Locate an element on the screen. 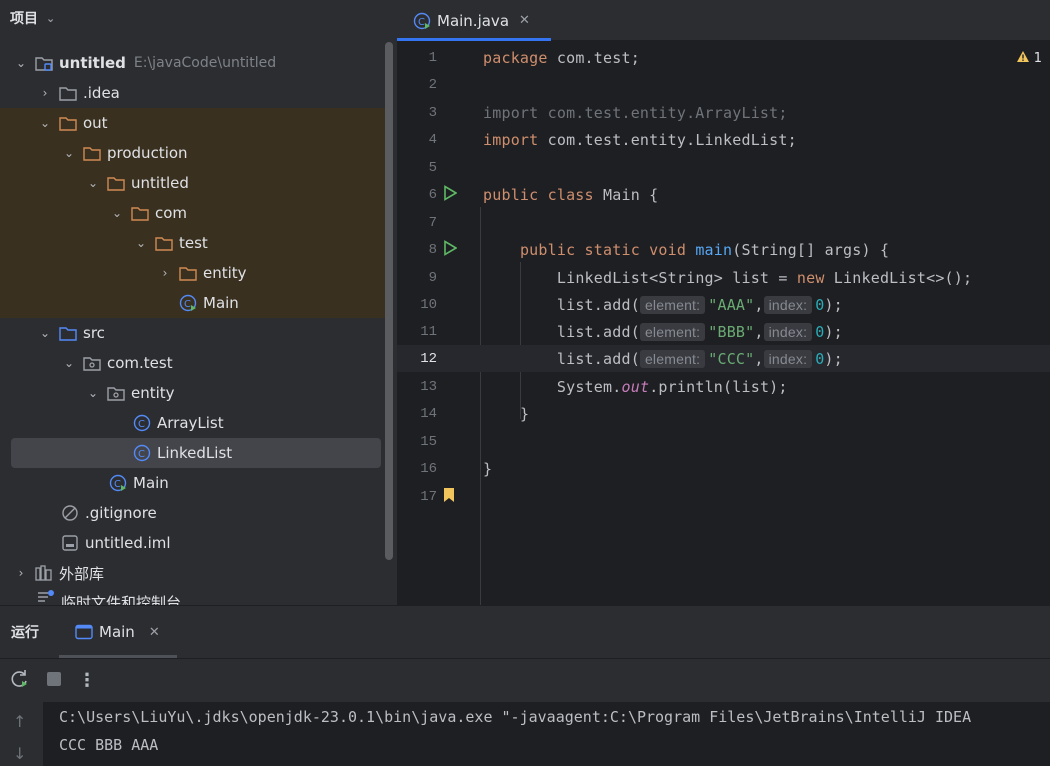  tree-item-label: entity is located at coordinates (225, 273).